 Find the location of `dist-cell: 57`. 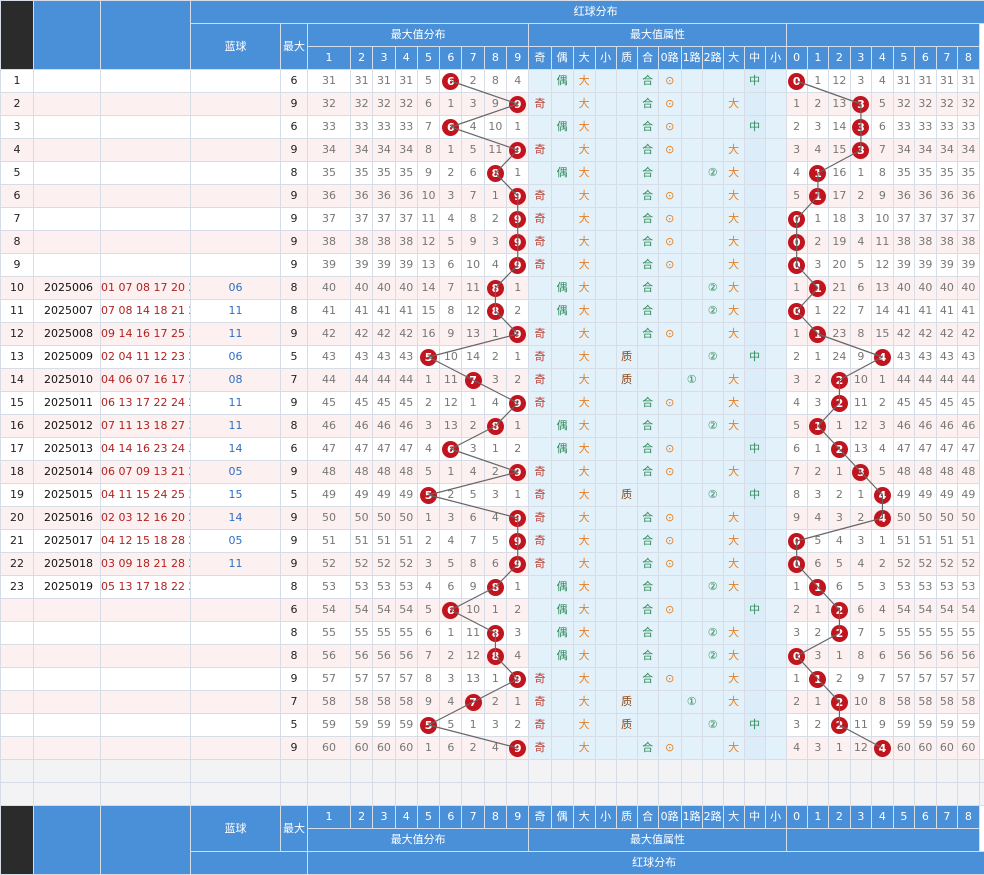

dist-cell: 57 is located at coordinates (968, 679).